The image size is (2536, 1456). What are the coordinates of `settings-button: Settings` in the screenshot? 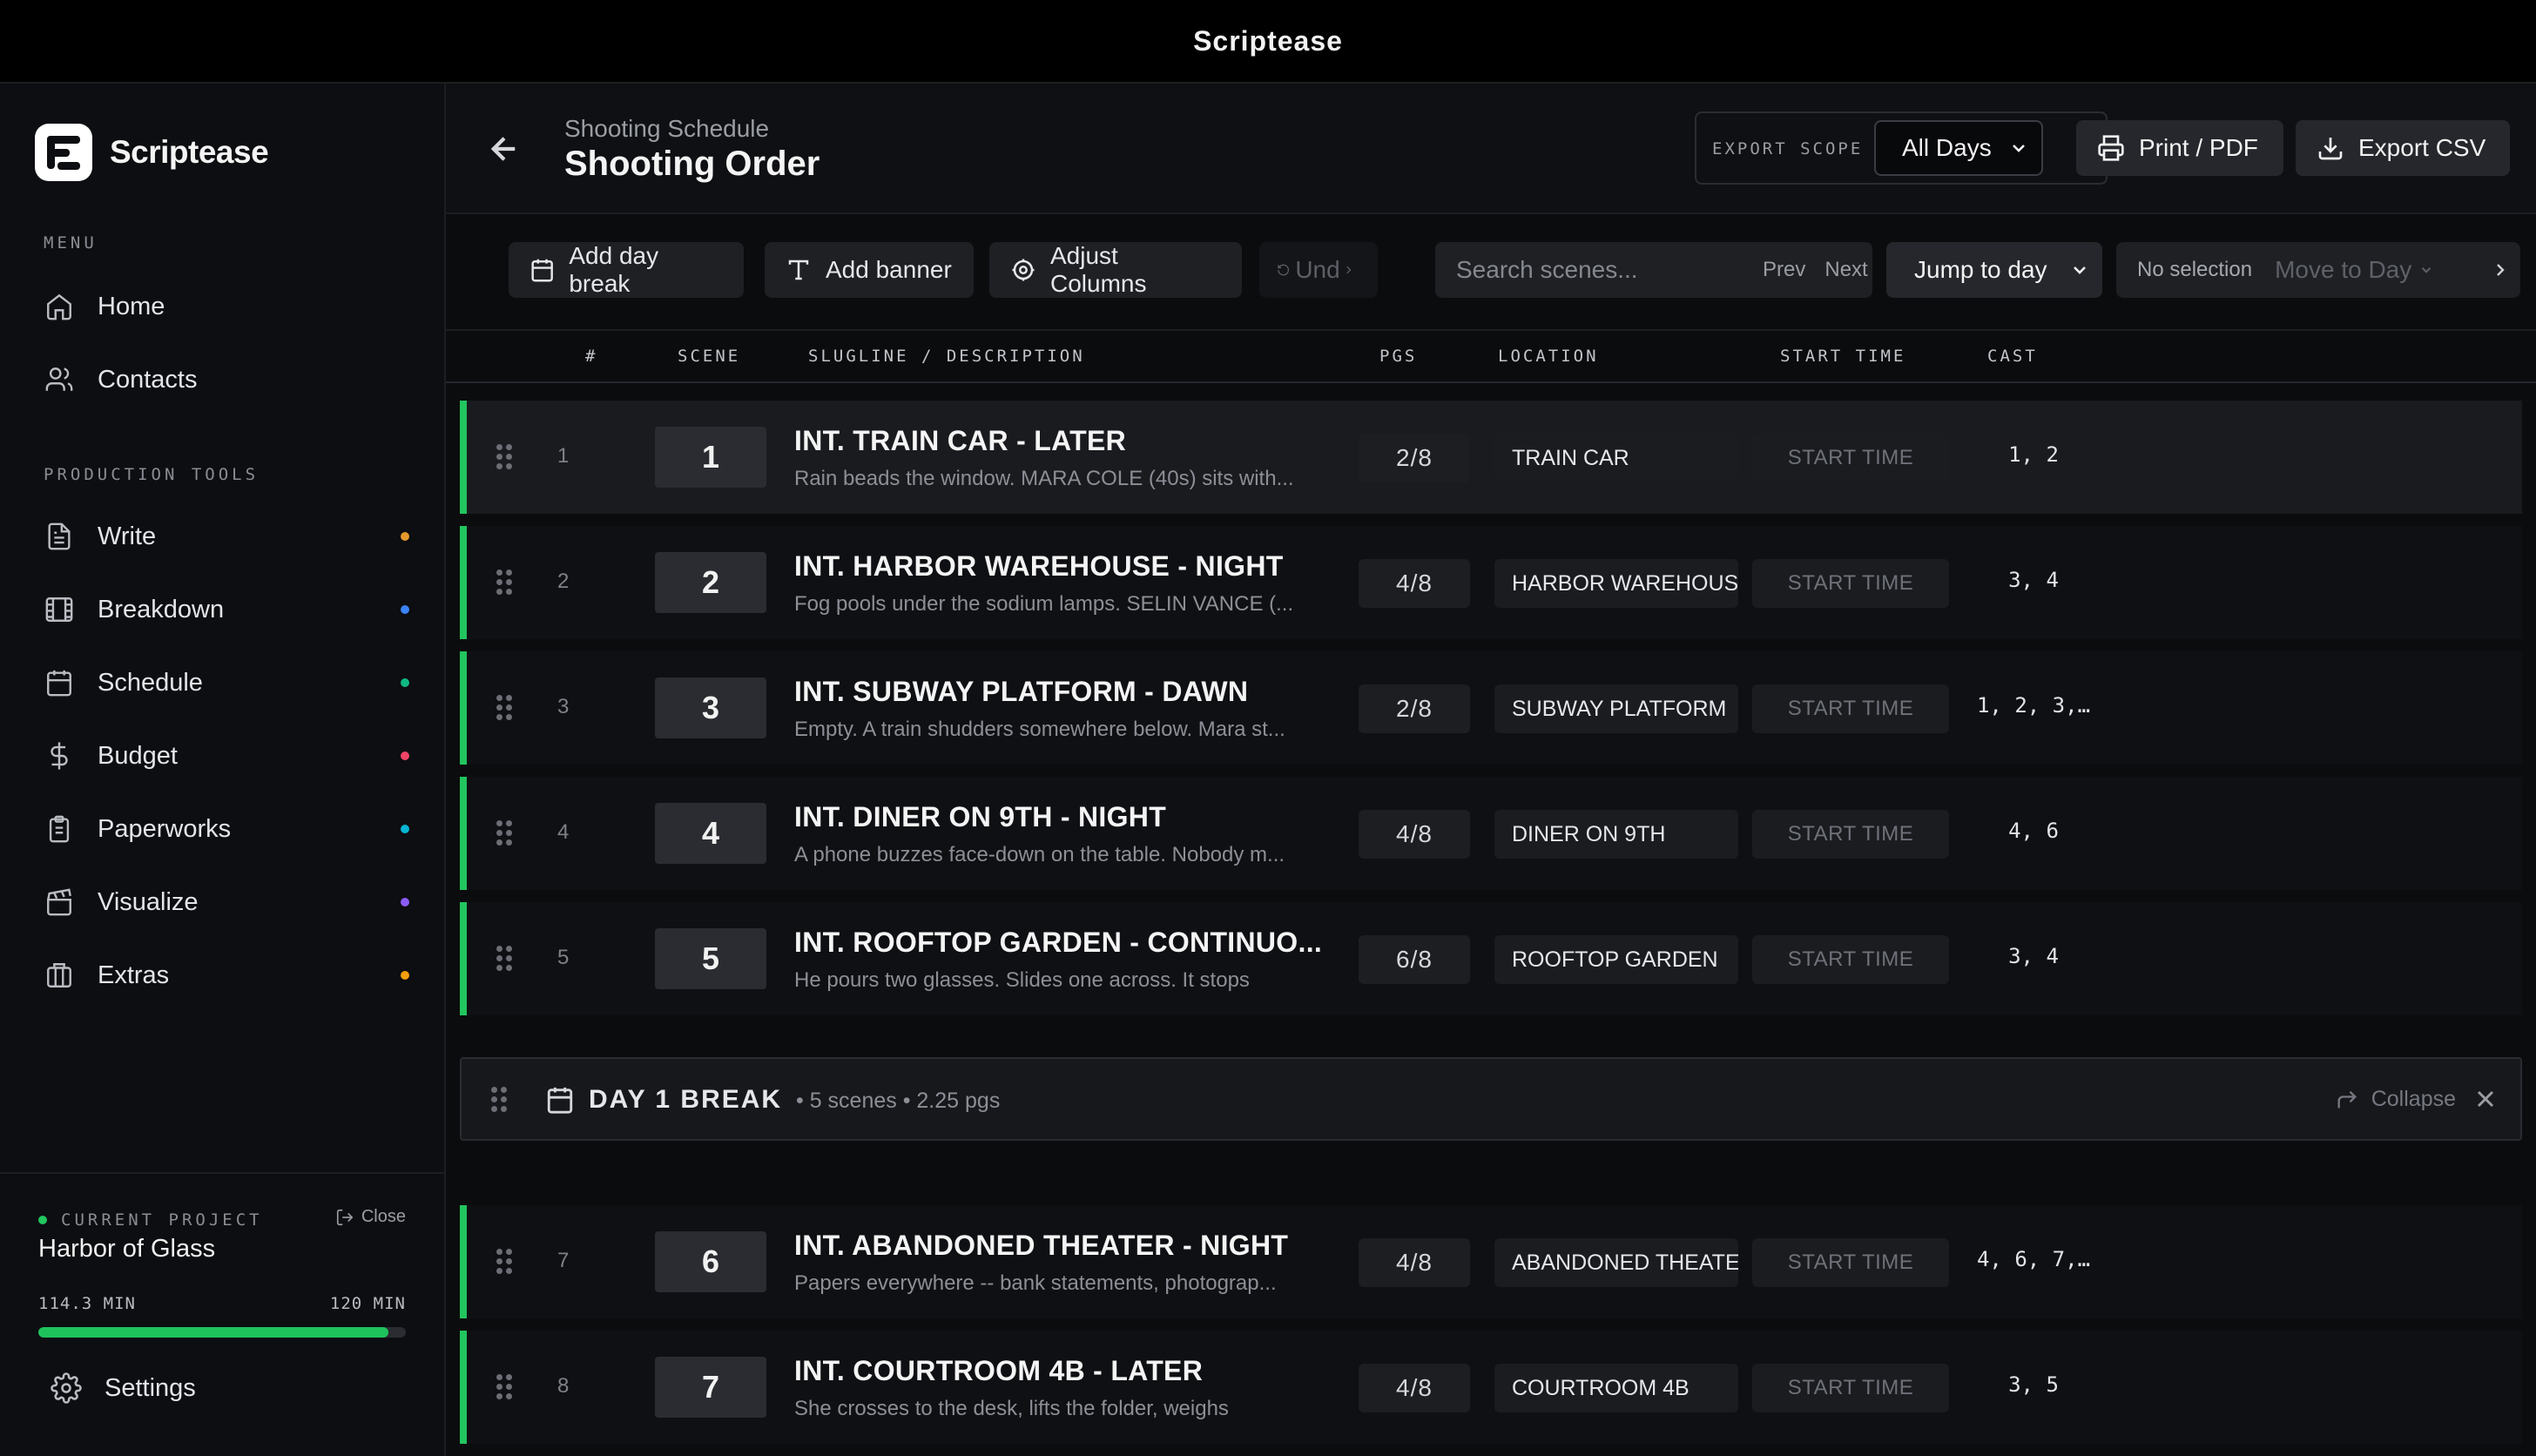 It's located at (123, 1388).